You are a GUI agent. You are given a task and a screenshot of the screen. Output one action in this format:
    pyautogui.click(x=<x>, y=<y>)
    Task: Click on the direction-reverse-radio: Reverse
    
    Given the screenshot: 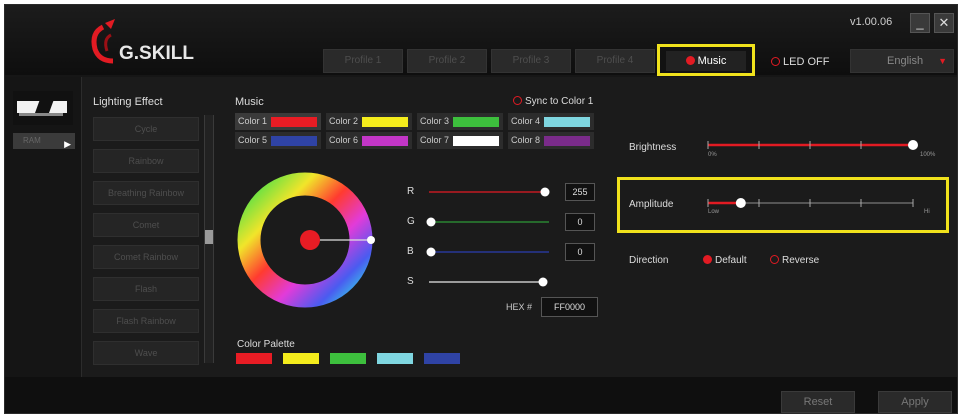 What is the action you would take?
    pyautogui.click(x=794, y=260)
    